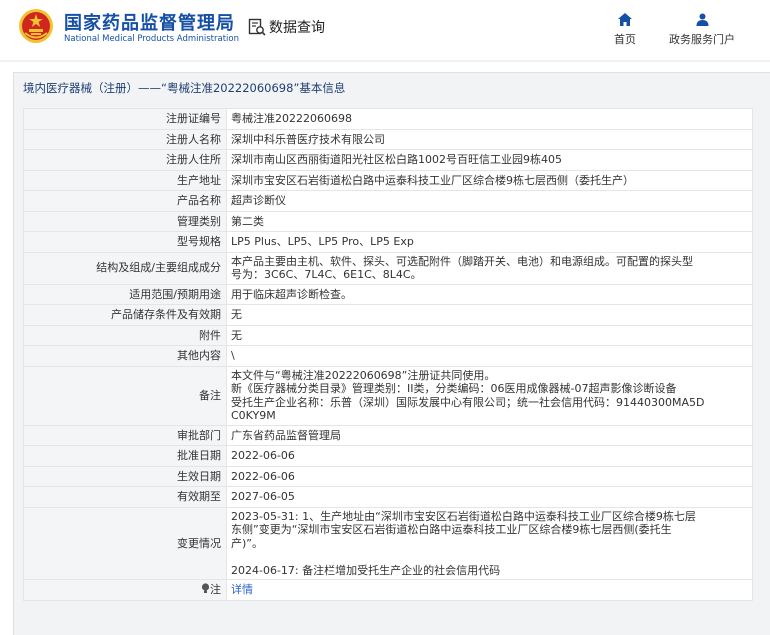  I want to click on approval-dept-label: 审批部门, so click(125, 435).